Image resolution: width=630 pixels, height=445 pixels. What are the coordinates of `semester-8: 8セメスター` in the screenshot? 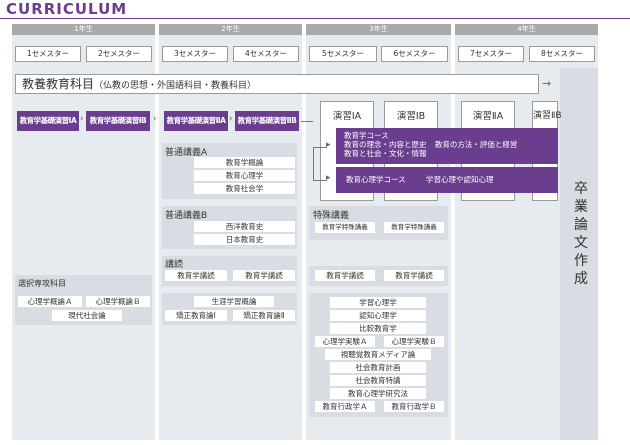 It's located at (562, 54).